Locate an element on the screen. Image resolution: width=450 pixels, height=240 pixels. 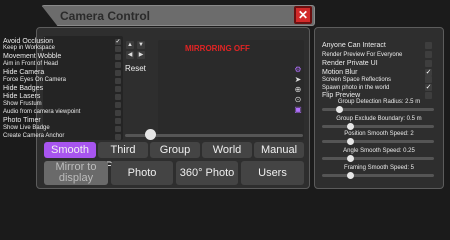
close-icon: ✕ is located at coordinates (303, 15).